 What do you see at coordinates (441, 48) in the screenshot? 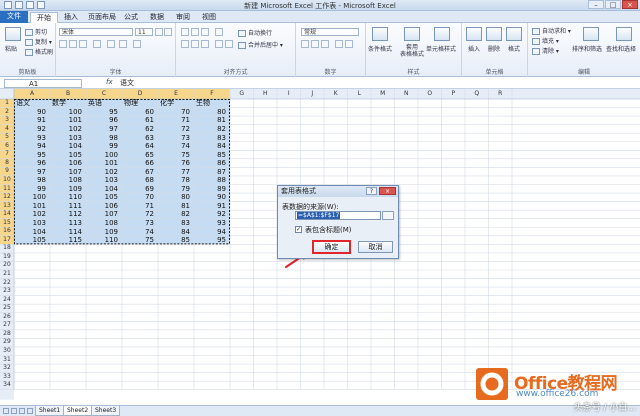
I see `cell-styles-button: 单元格样式` at bounding box center [441, 48].